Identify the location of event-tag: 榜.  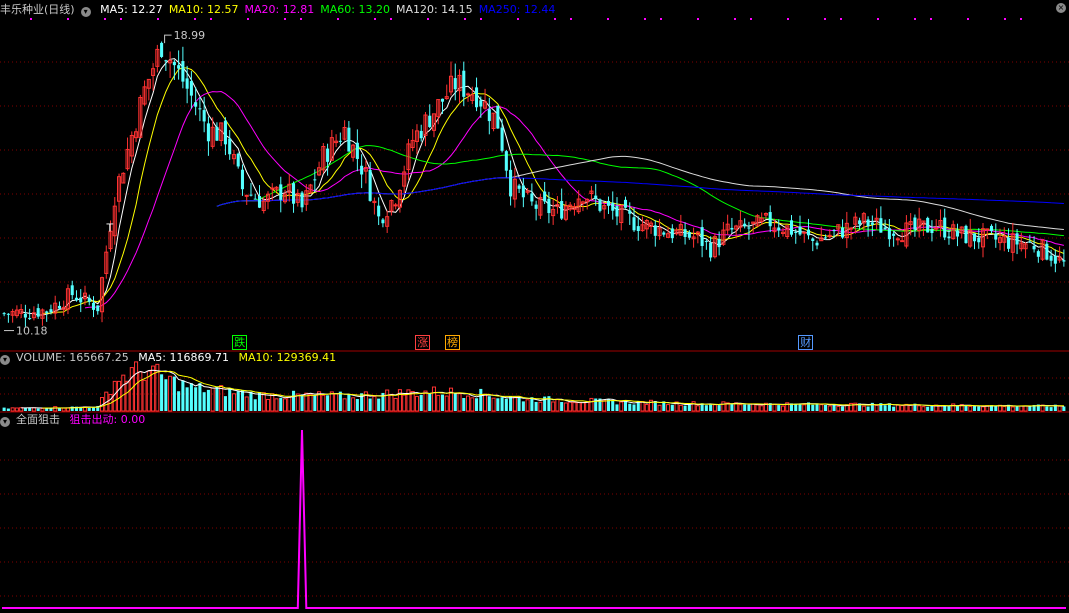
(452, 342).